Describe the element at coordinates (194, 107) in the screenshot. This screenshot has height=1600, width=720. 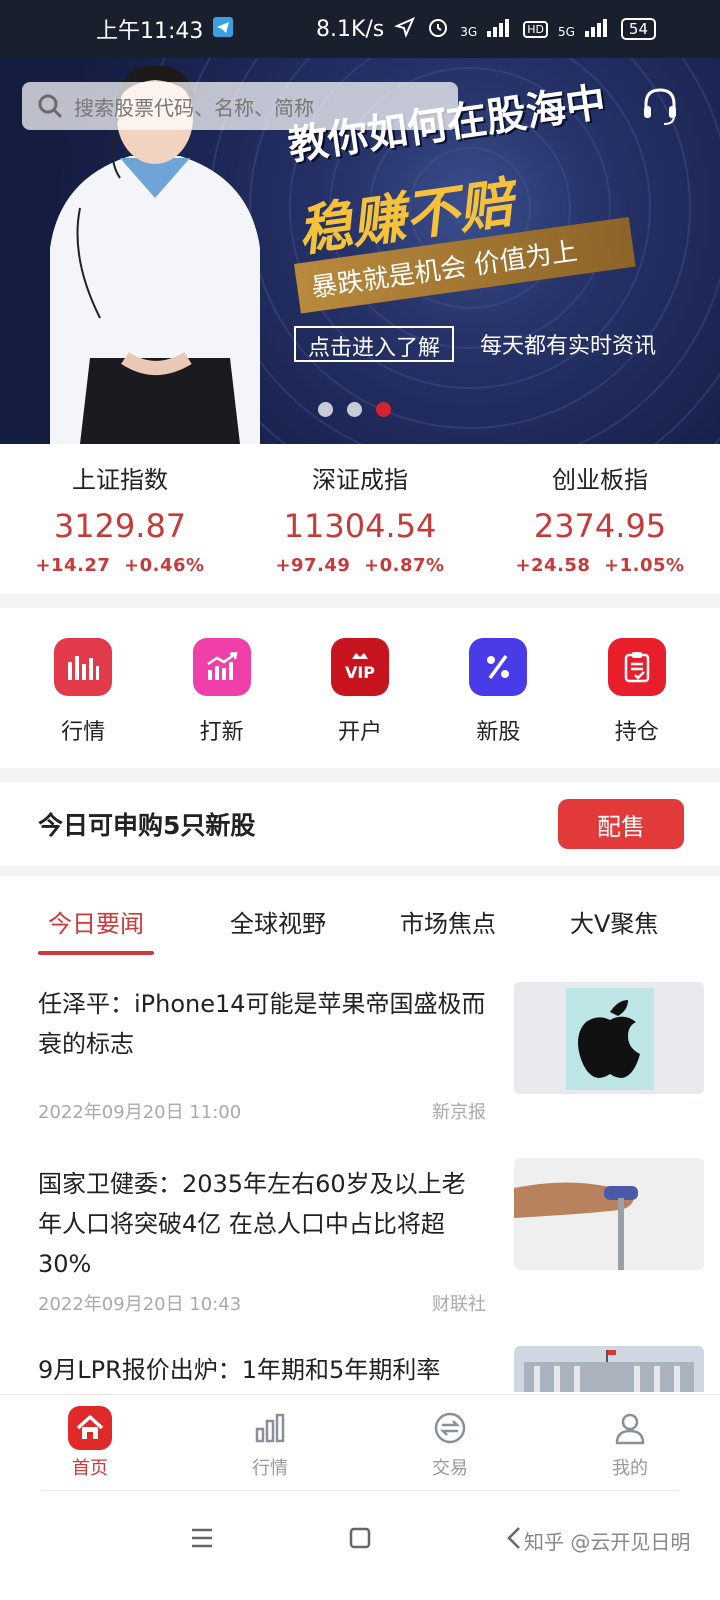
I see `search-placeholder: 搜索股票代码、名称、简称` at that location.